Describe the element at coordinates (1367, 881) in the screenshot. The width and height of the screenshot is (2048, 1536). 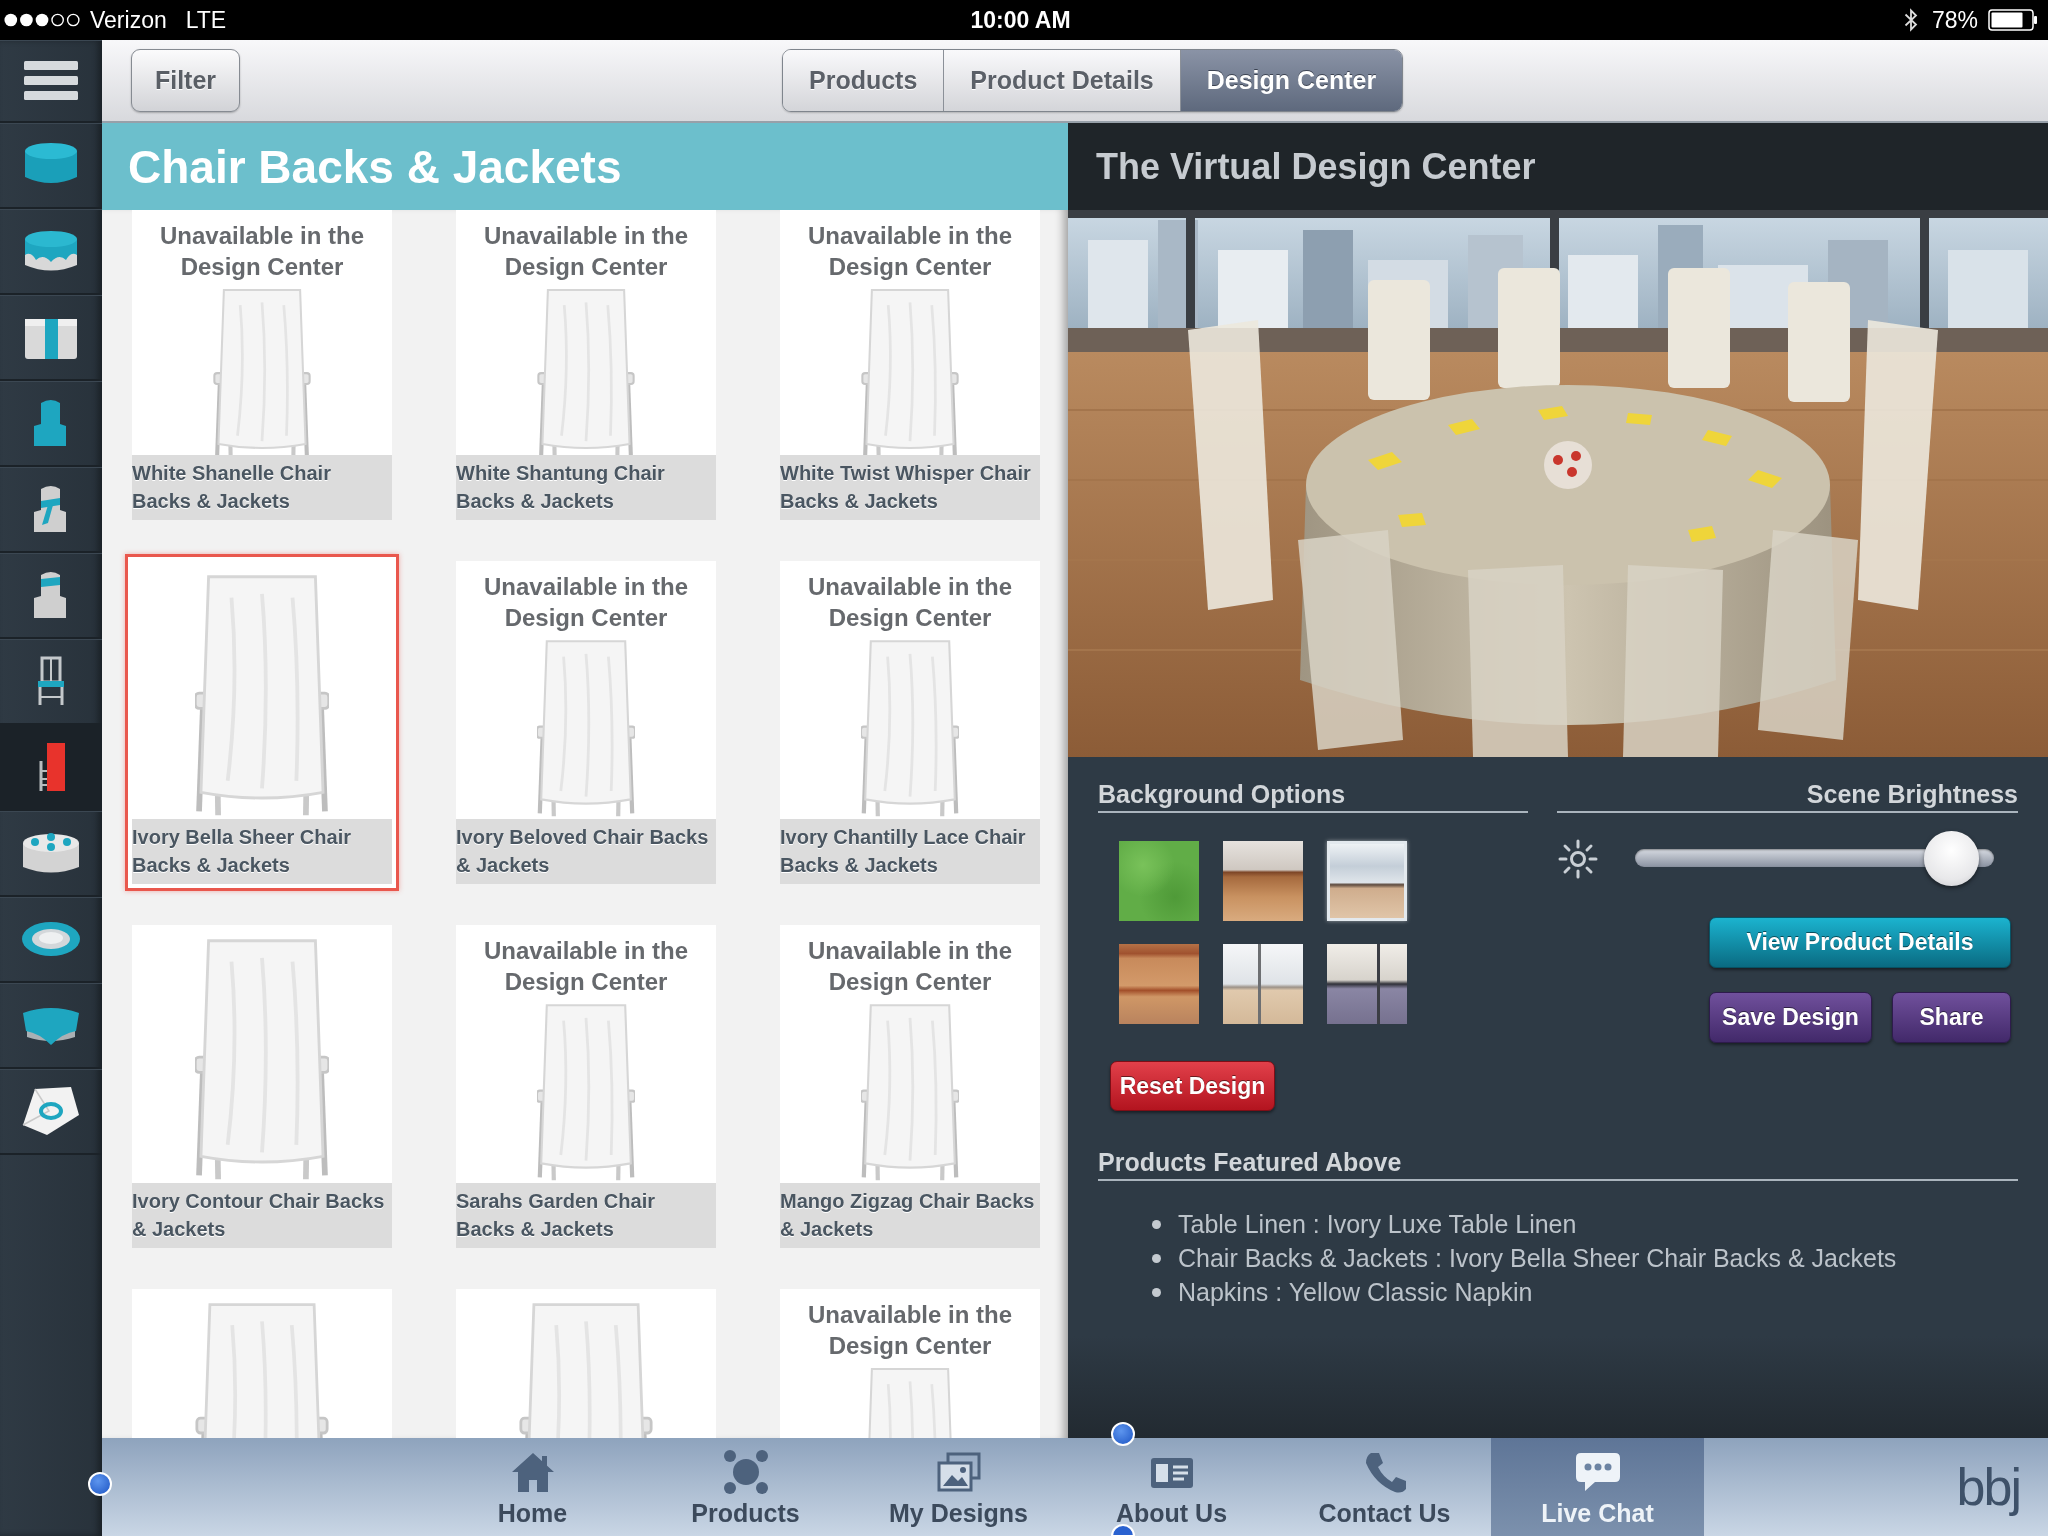
I see `city-window-thumbnail` at that location.